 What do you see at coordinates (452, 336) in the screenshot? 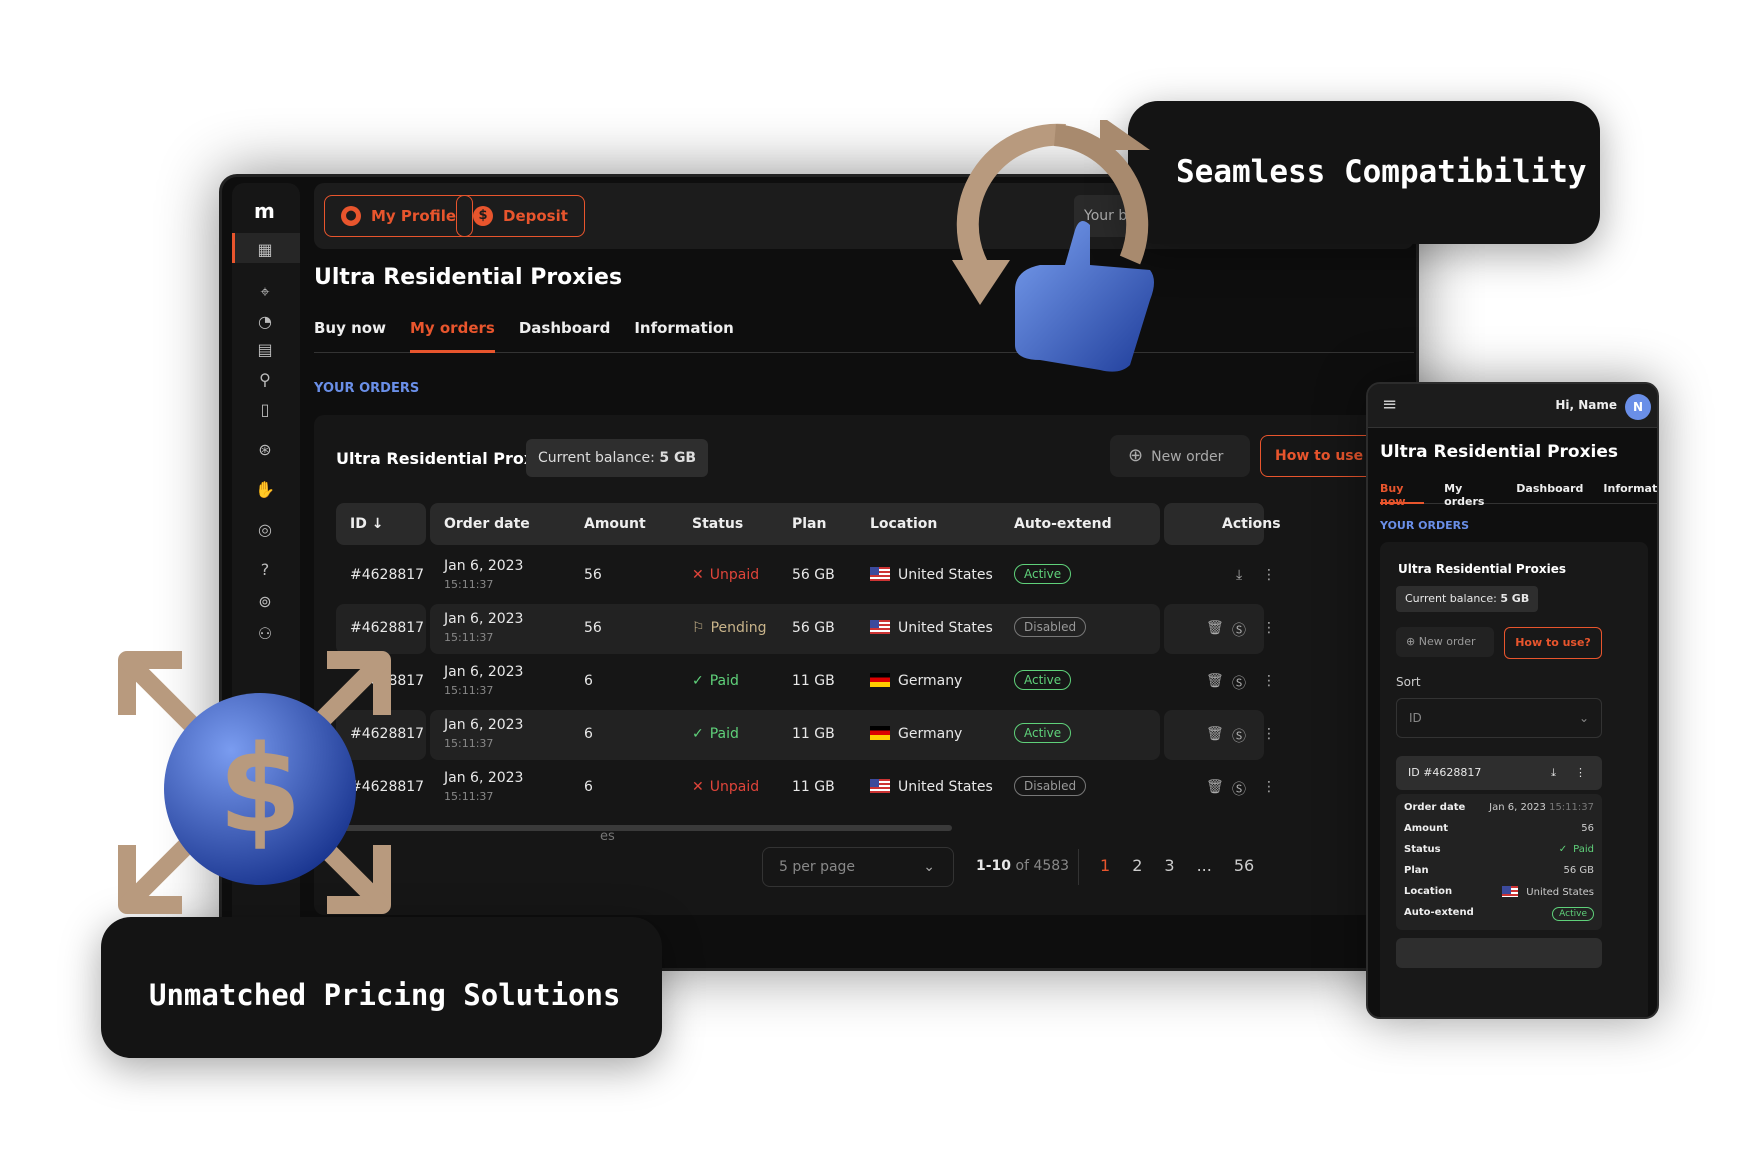
I see `tab-my-orders: My orders` at bounding box center [452, 336].